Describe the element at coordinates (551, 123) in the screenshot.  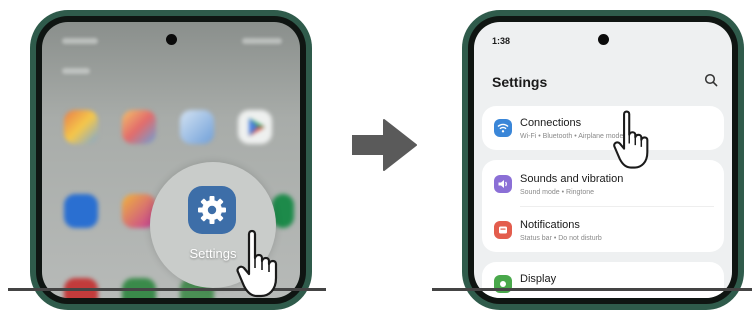
I see `settings-item-title: Connections` at that location.